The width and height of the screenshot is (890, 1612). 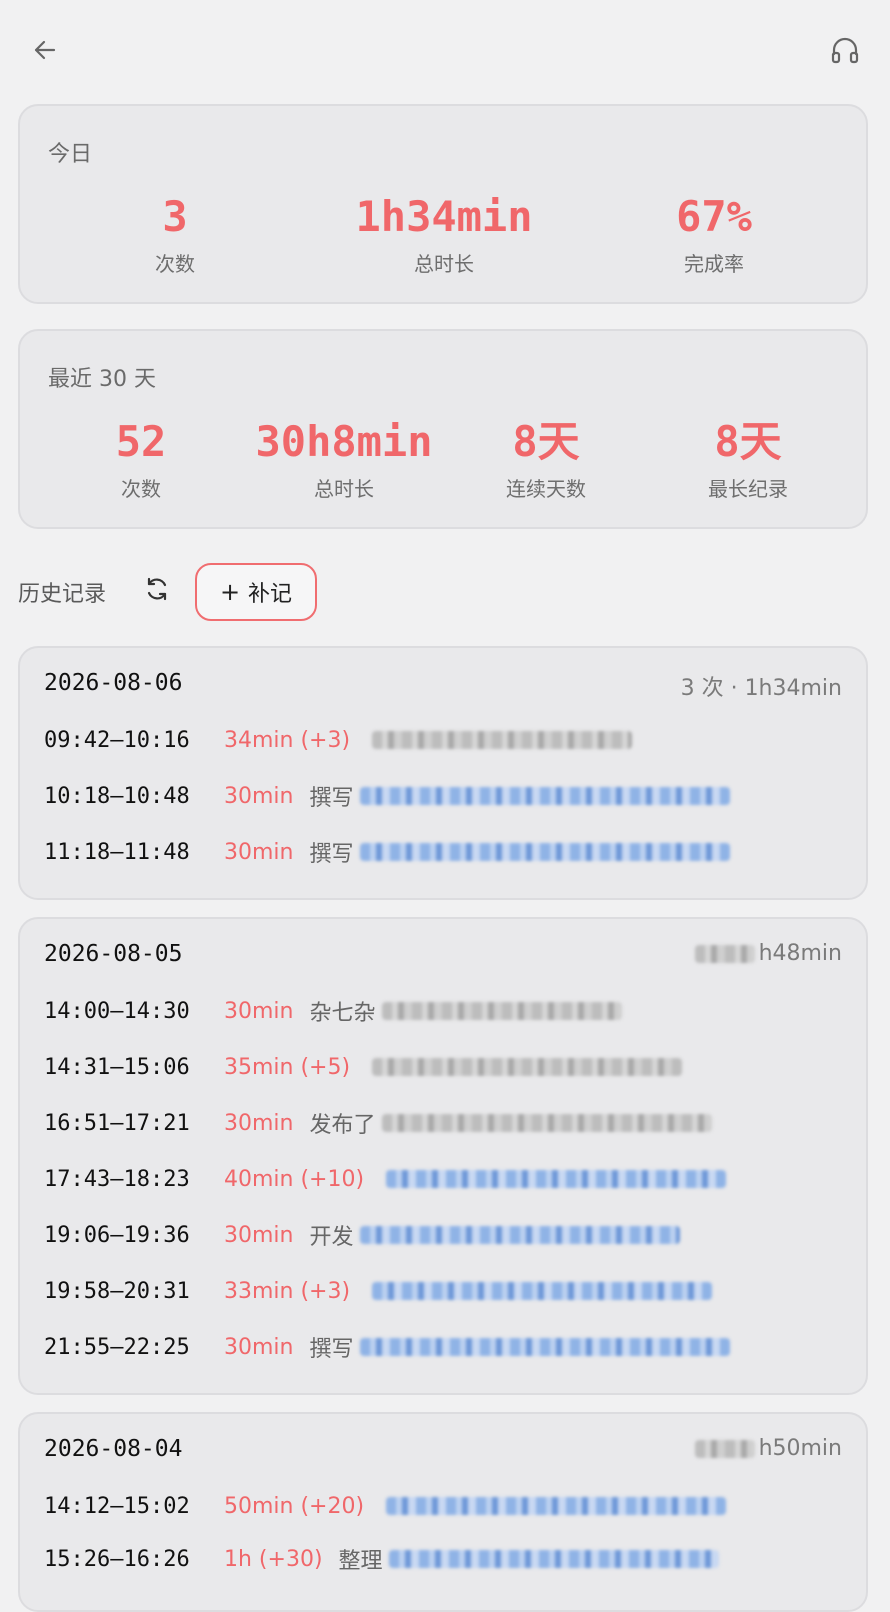 I want to click on session-row: 19:06–19:36 30min 开发, so click(x=362, y=1235).